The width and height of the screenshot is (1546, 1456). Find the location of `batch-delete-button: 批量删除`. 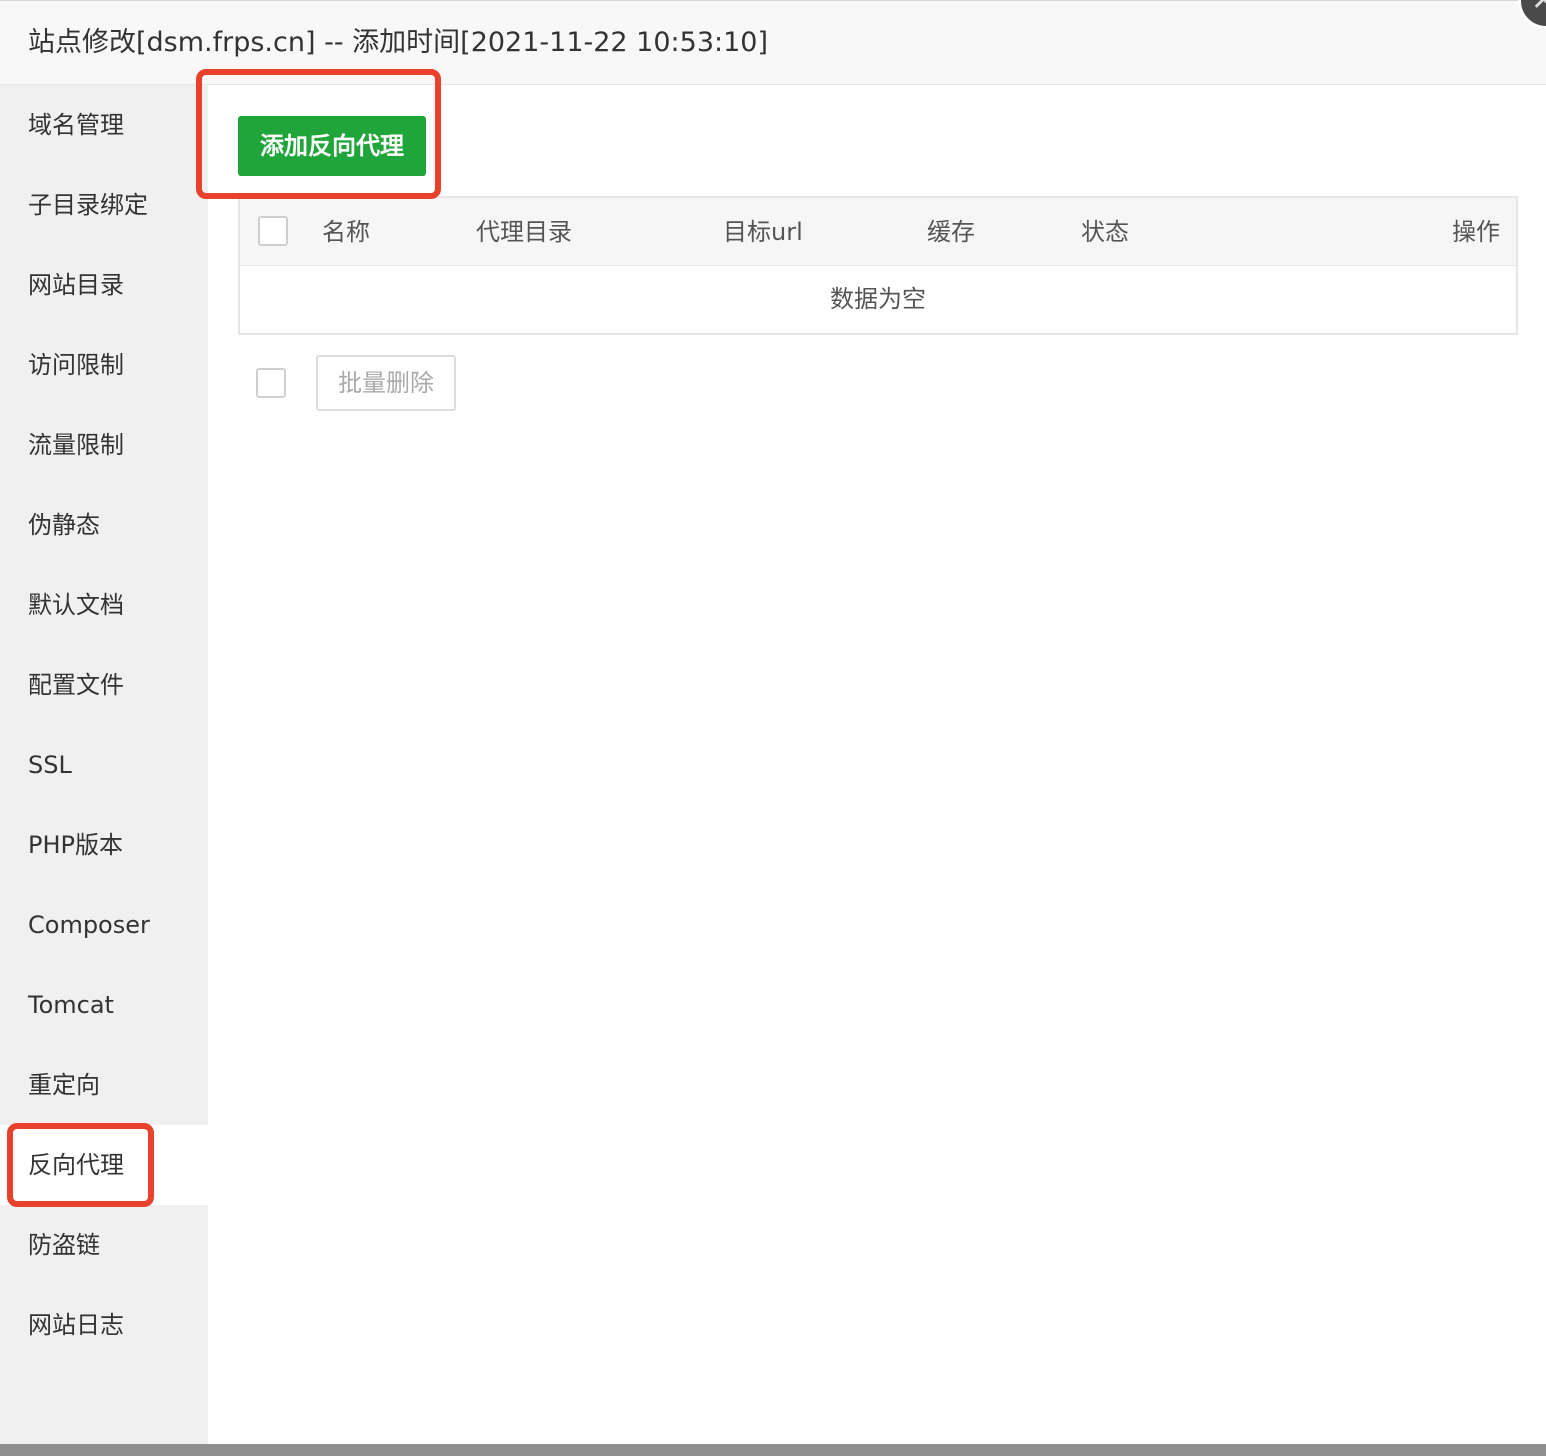

batch-delete-button: 批量删除 is located at coordinates (386, 383).